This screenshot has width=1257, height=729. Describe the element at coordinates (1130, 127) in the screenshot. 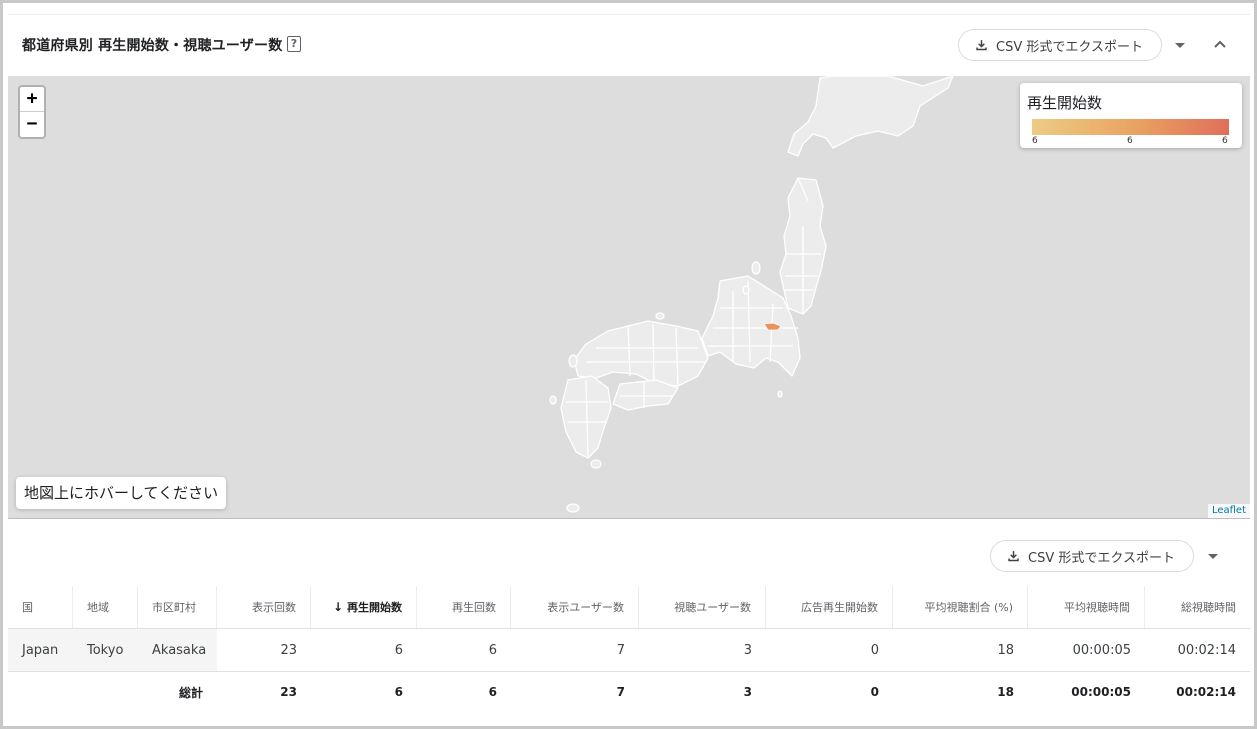

I see `legend-color-scale` at that location.